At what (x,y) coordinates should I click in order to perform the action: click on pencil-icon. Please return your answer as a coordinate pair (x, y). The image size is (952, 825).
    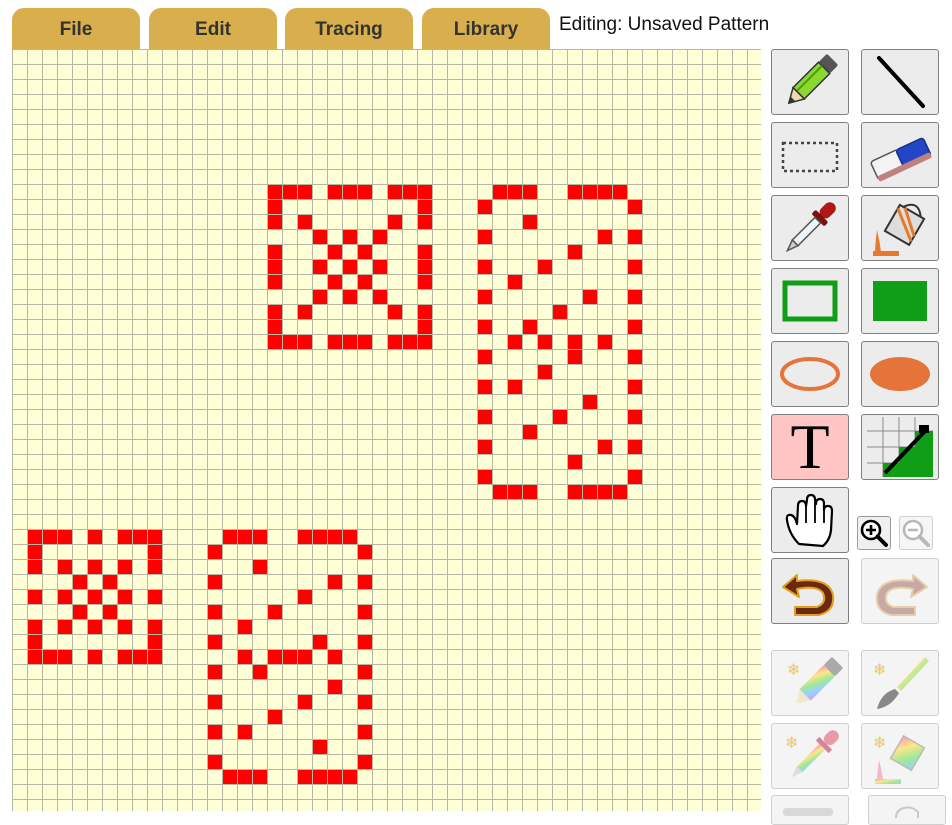
    Looking at the image, I should click on (812, 79).